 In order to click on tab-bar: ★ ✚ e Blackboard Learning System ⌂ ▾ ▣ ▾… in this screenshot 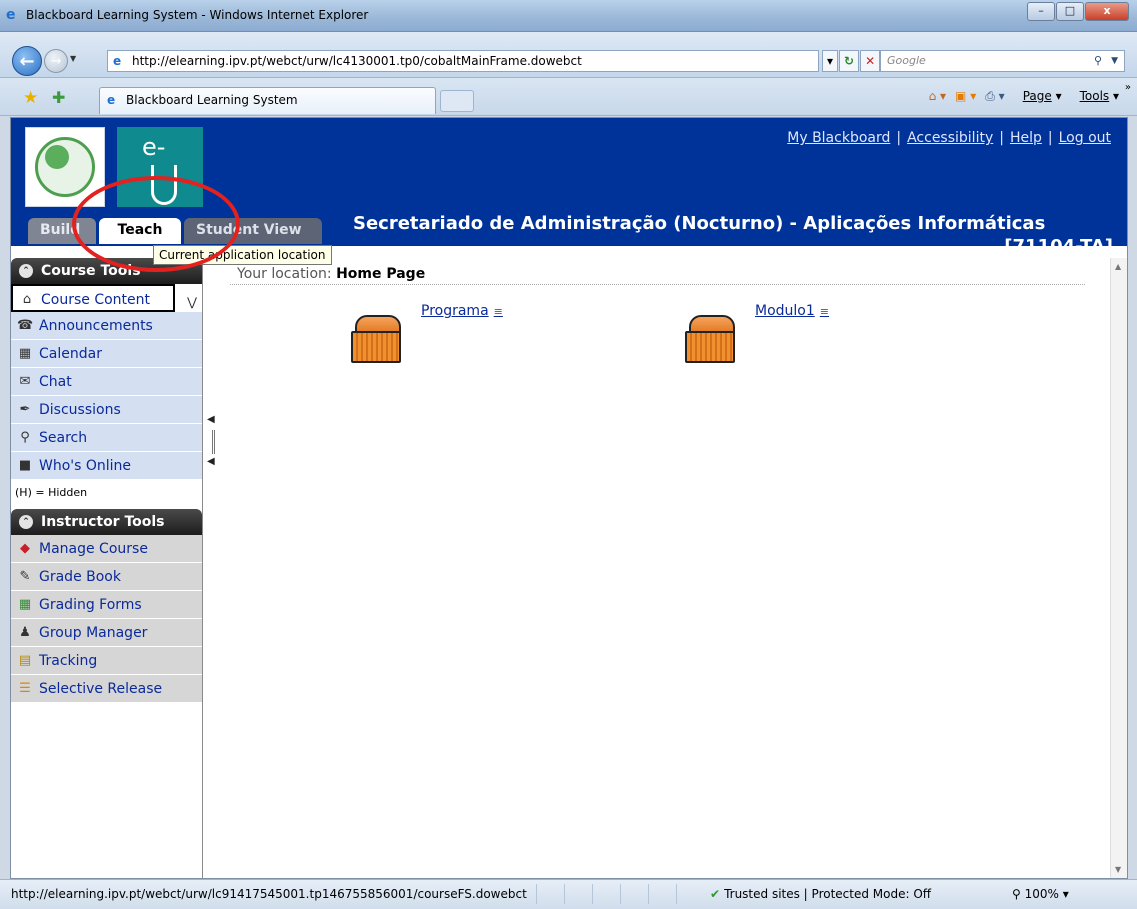, I will do `click(568, 97)`.